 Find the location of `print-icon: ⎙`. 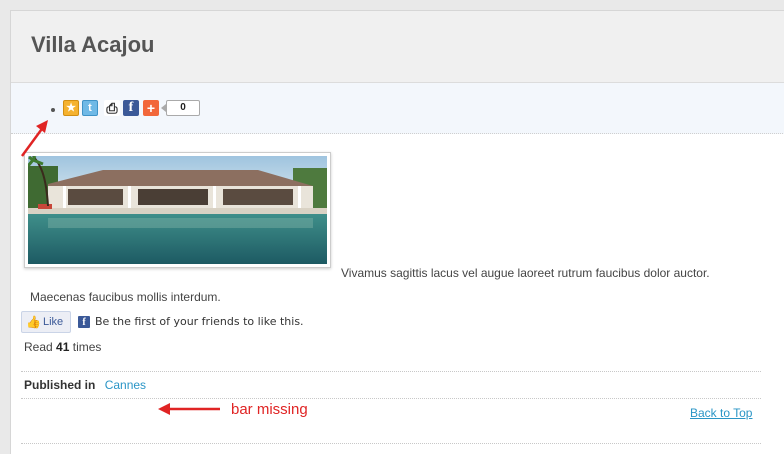

print-icon: ⎙ is located at coordinates (112, 108).